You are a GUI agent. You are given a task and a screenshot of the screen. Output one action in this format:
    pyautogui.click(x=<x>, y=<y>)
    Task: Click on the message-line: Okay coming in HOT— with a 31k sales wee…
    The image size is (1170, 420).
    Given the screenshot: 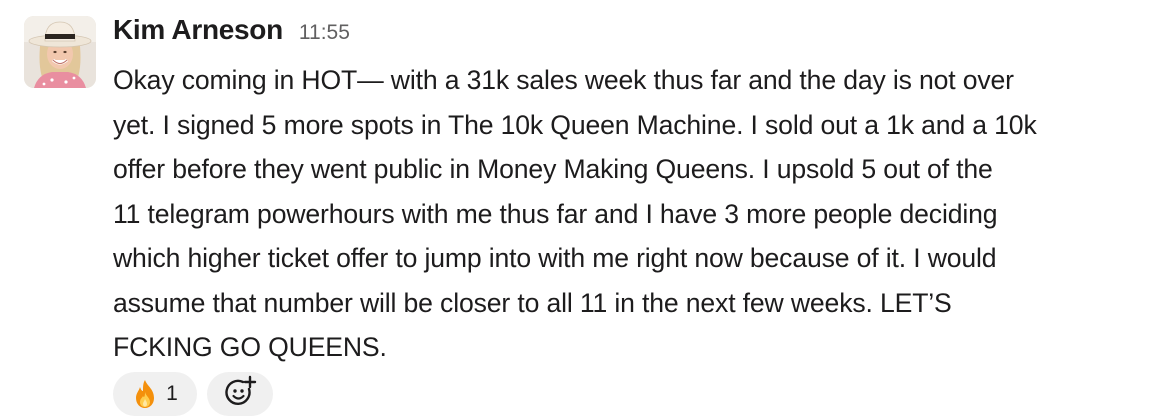 What is the action you would take?
    pyautogui.click(x=563, y=80)
    